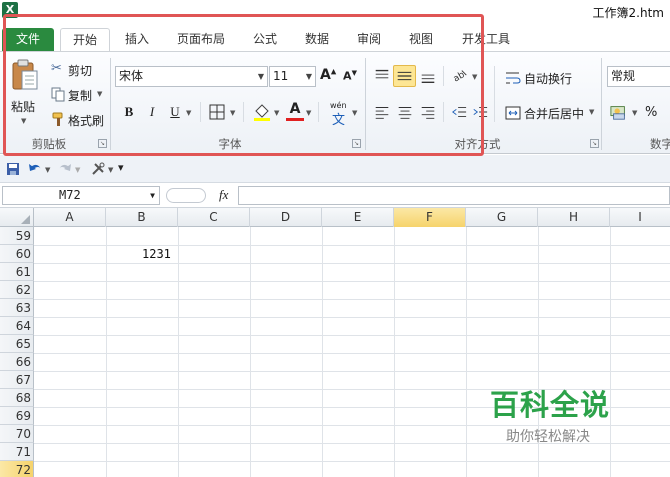  I want to click on column-header-d: D, so click(286, 217).